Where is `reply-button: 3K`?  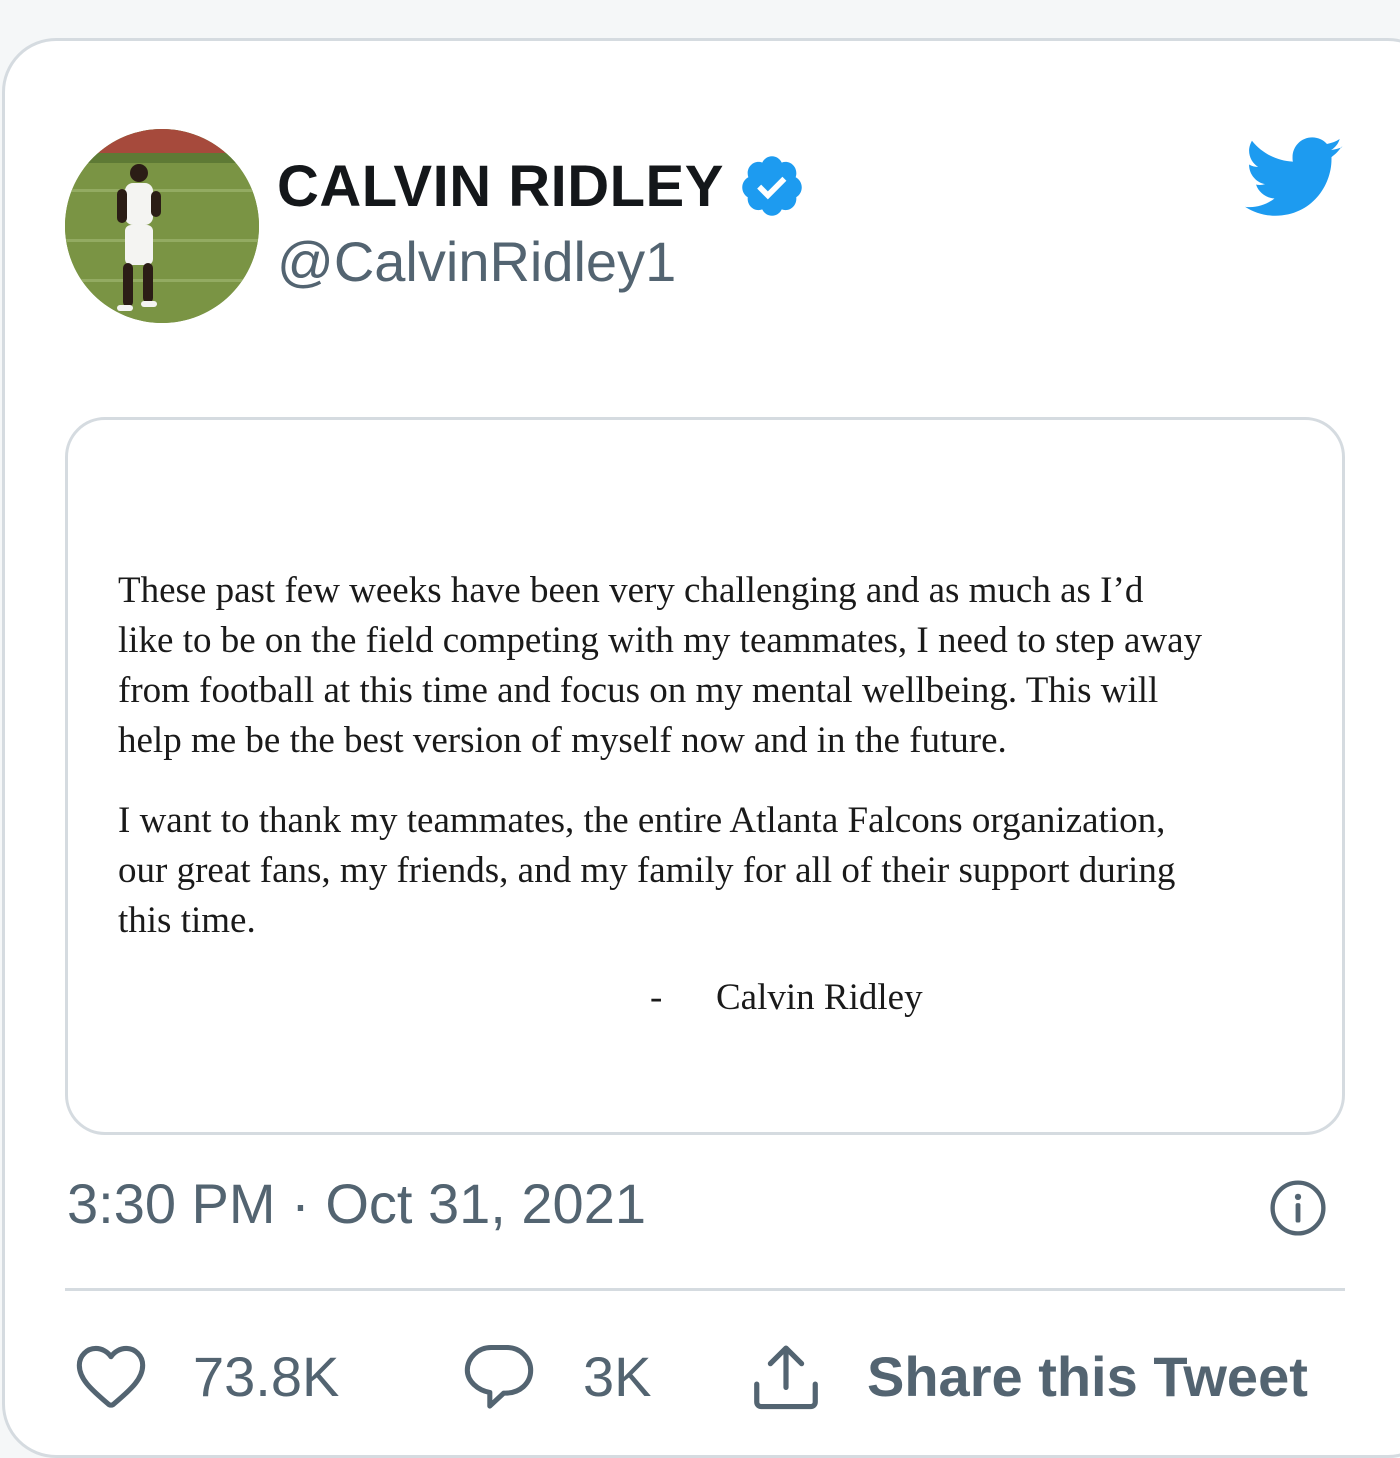 reply-button: 3K is located at coordinates (556, 1376).